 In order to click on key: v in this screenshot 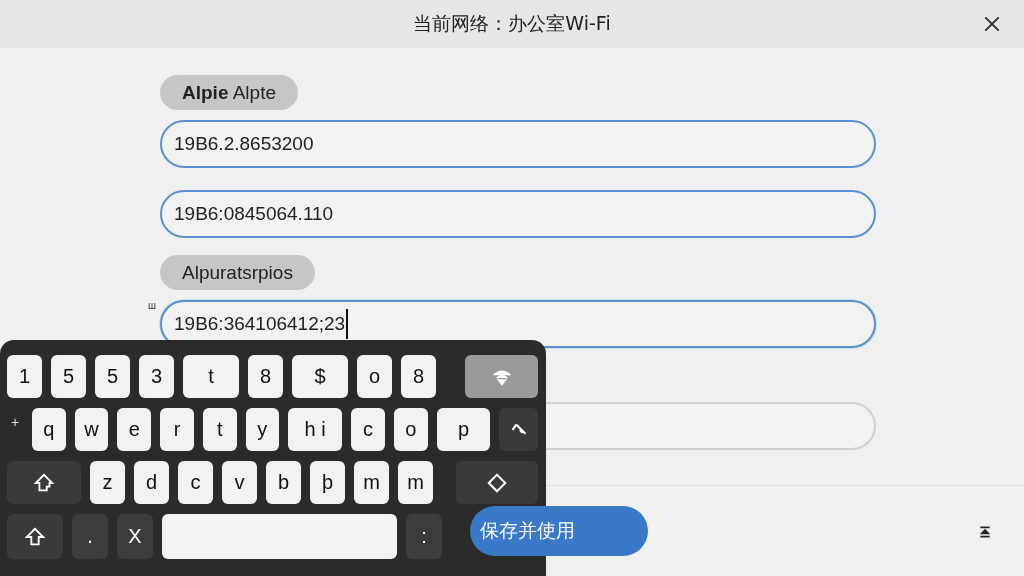, I will do `click(239, 482)`.